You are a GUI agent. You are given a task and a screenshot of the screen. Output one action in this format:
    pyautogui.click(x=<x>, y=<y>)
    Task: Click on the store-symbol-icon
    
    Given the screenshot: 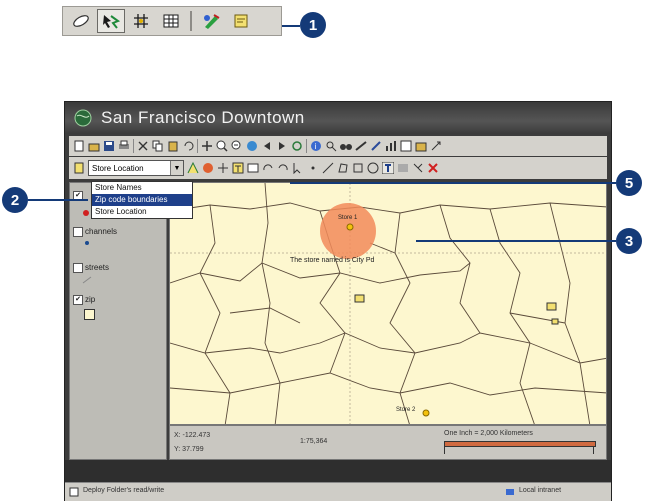 What is the action you would take?
    pyautogui.click(x=86, y=213)
    